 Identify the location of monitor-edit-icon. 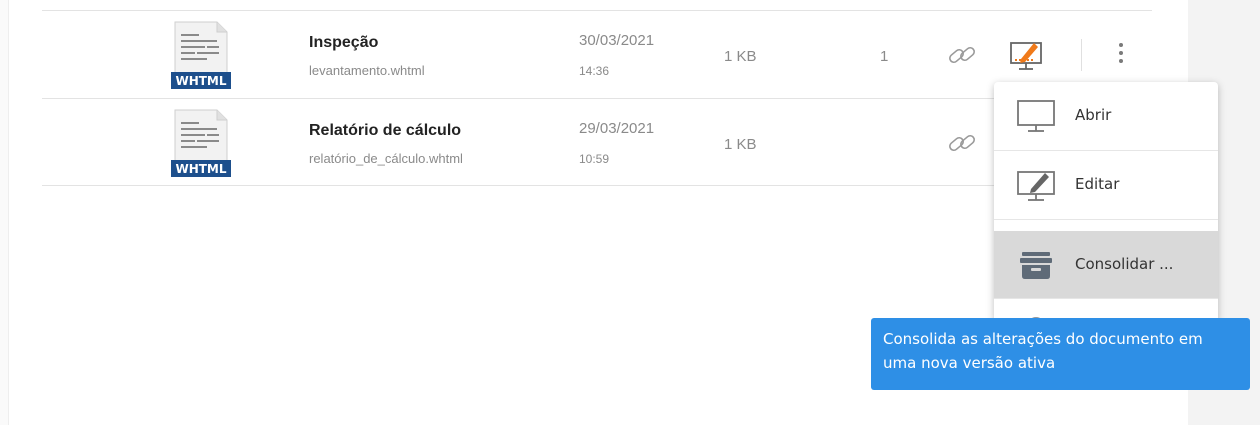
(1036, 186).